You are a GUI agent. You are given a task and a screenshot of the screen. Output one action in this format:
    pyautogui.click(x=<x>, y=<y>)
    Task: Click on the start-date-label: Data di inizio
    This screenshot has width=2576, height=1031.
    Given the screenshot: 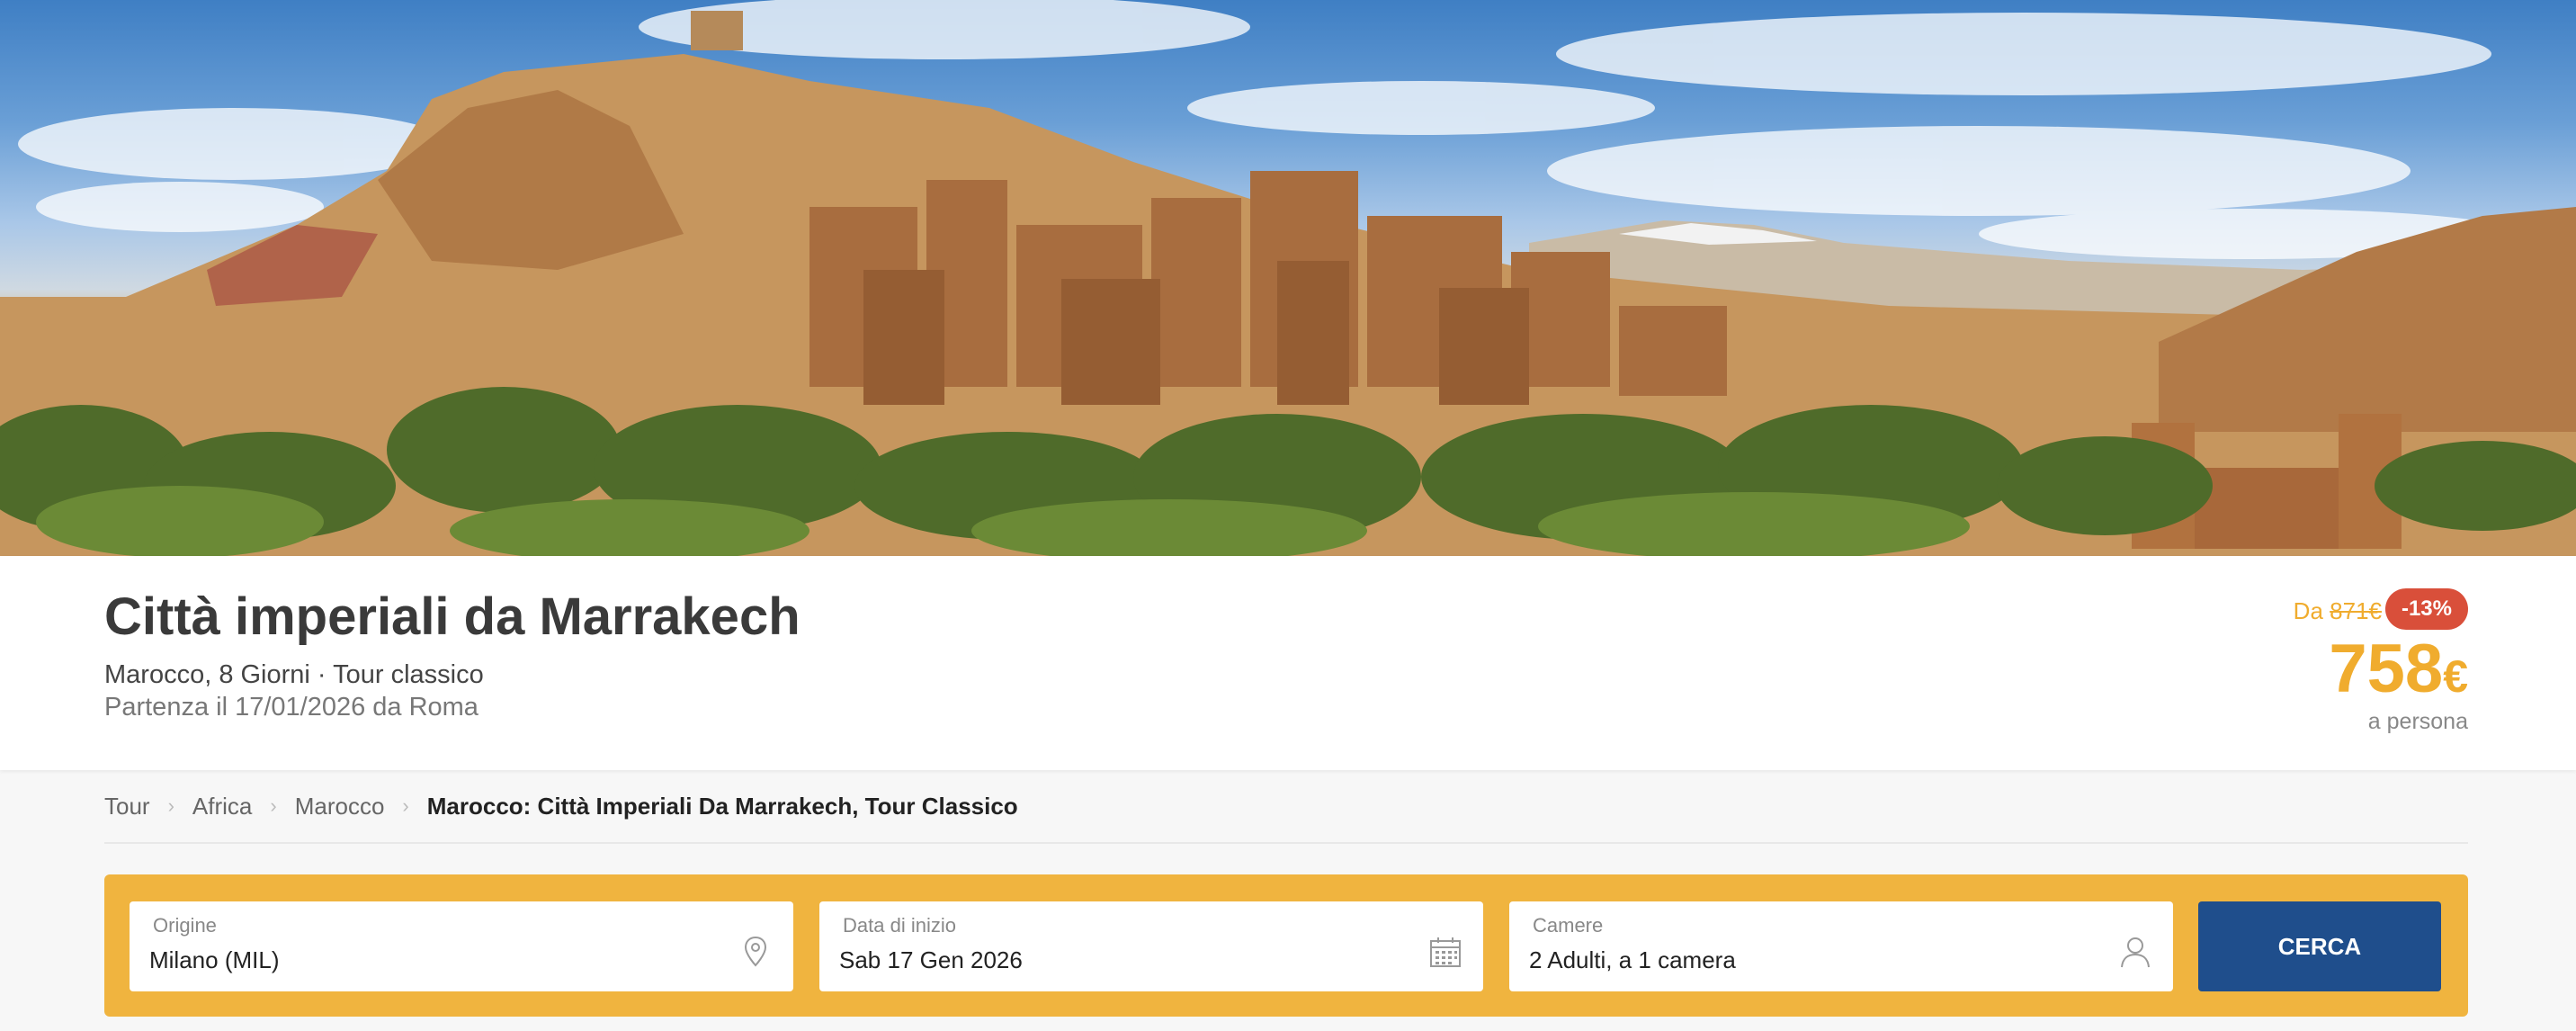 What is the action you would take?
    pyautogui.click(x=899, y=925)
    